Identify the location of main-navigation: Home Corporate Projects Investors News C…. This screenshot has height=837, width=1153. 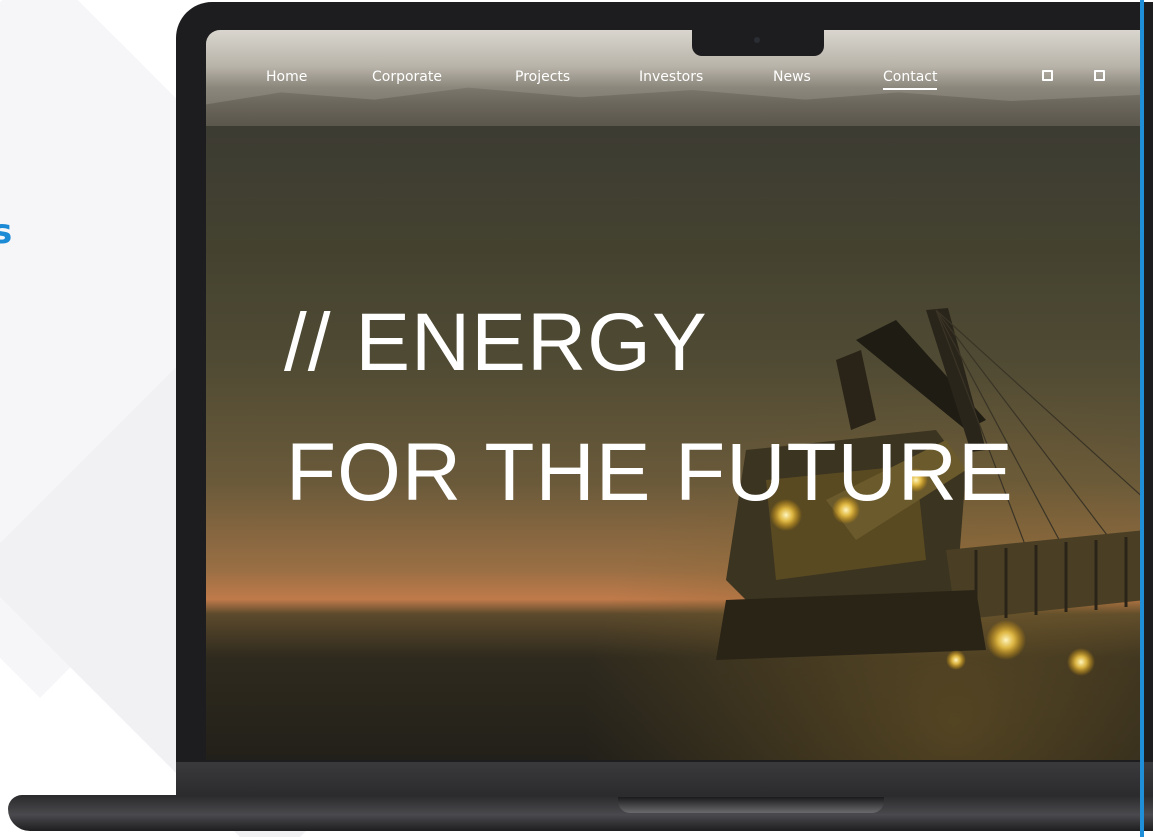
(674, 78).